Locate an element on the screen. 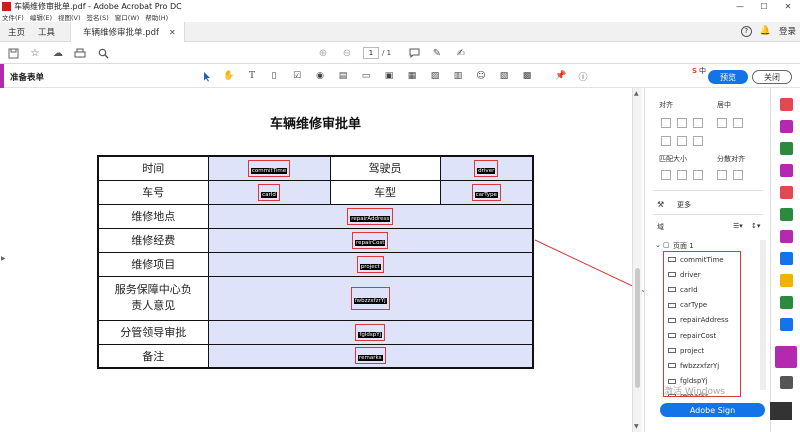  scroll-thumb is located at coordinates (637, 328).